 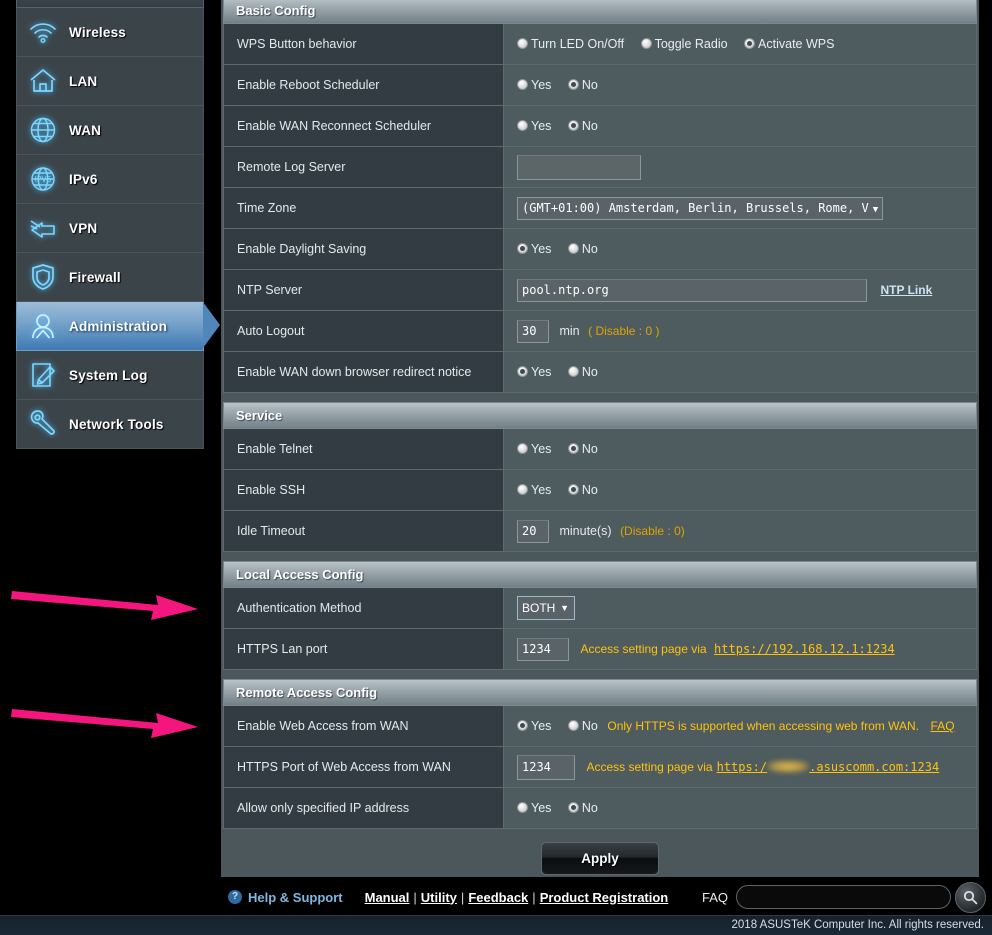 What do you see at coordinates (540, 85) in the screenshot?
I see `radio-reboot-scheduler-yes: Yes` at bounding box center [540, 85].